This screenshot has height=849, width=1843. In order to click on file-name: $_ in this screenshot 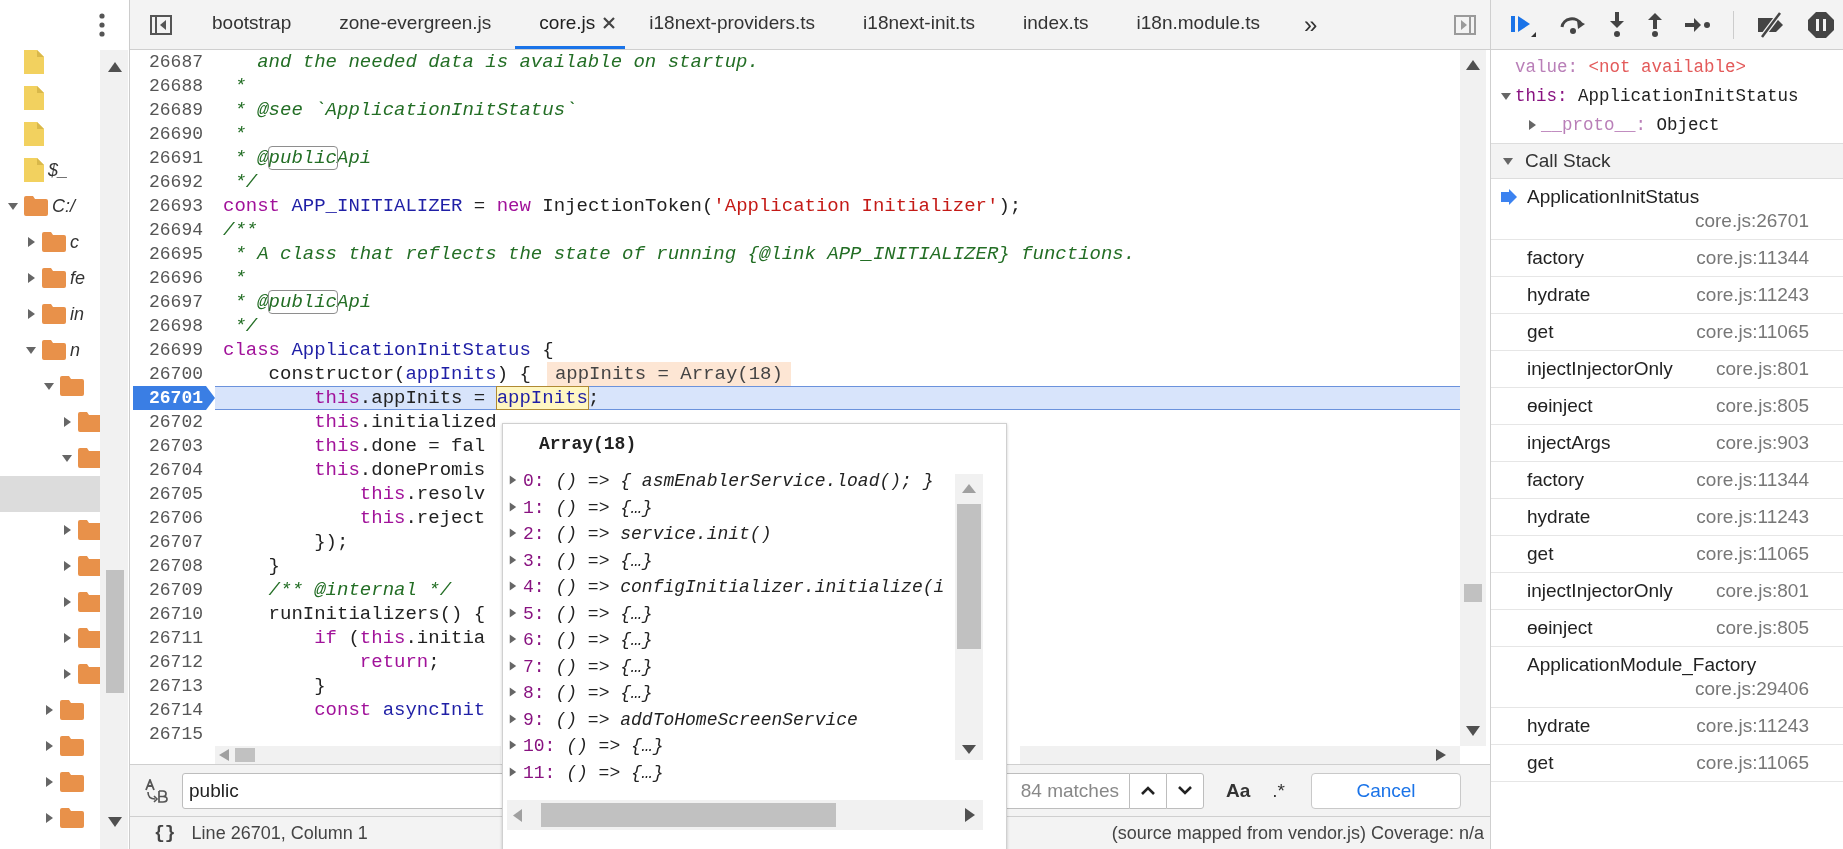, I will do `click(58, 170)`.